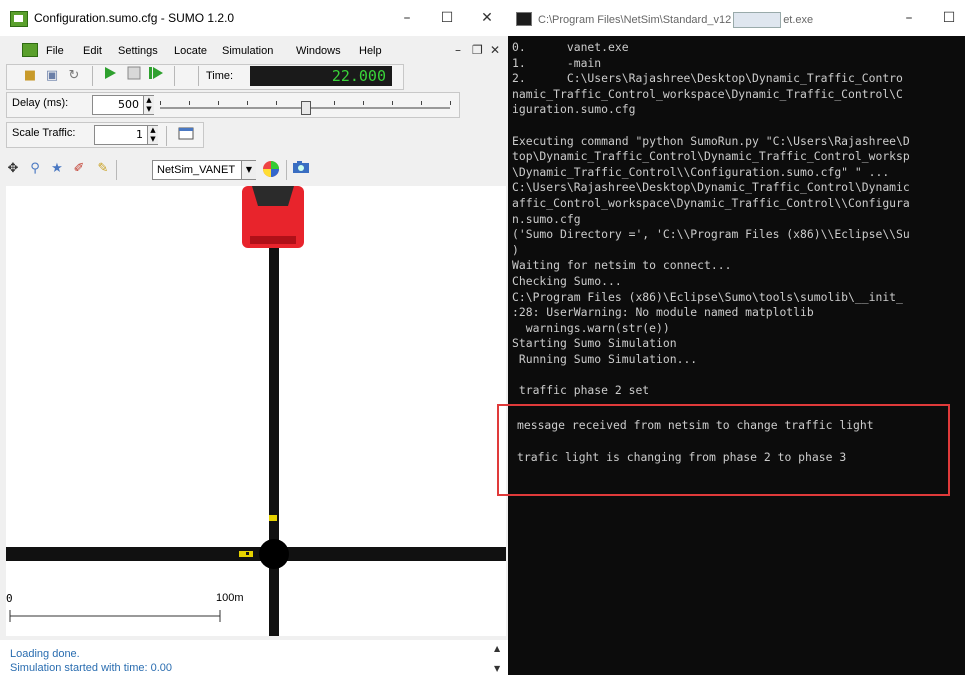 This screenshot has height=675, width=965. I want to click on menu-settings: Settings, so click(138, 51).